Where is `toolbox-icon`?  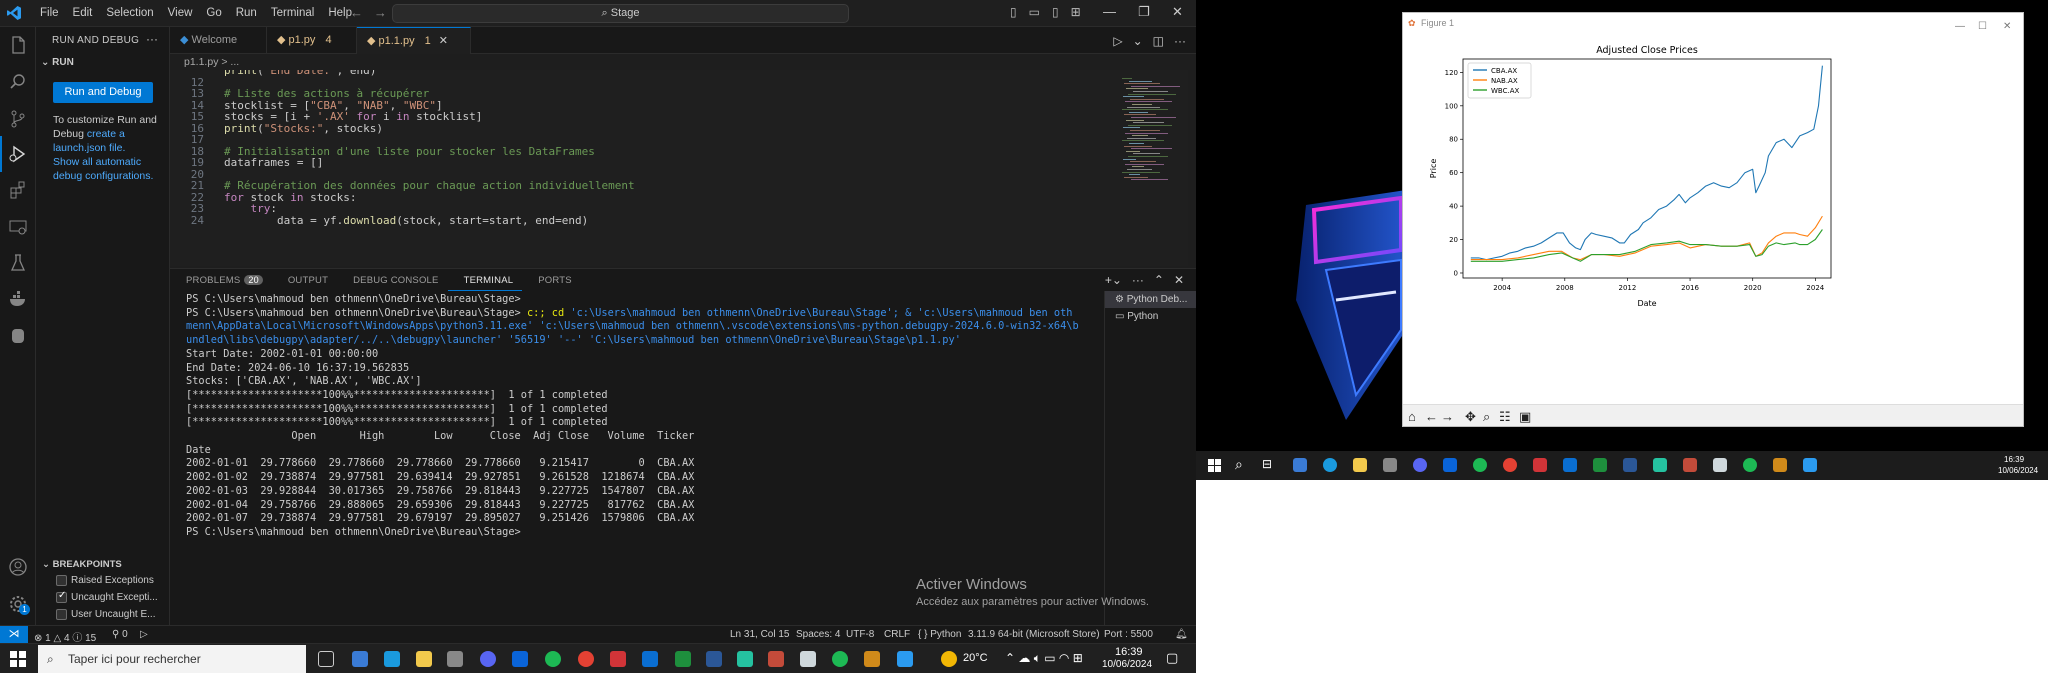
toolbox-icon is located at coordinates (18, 336).